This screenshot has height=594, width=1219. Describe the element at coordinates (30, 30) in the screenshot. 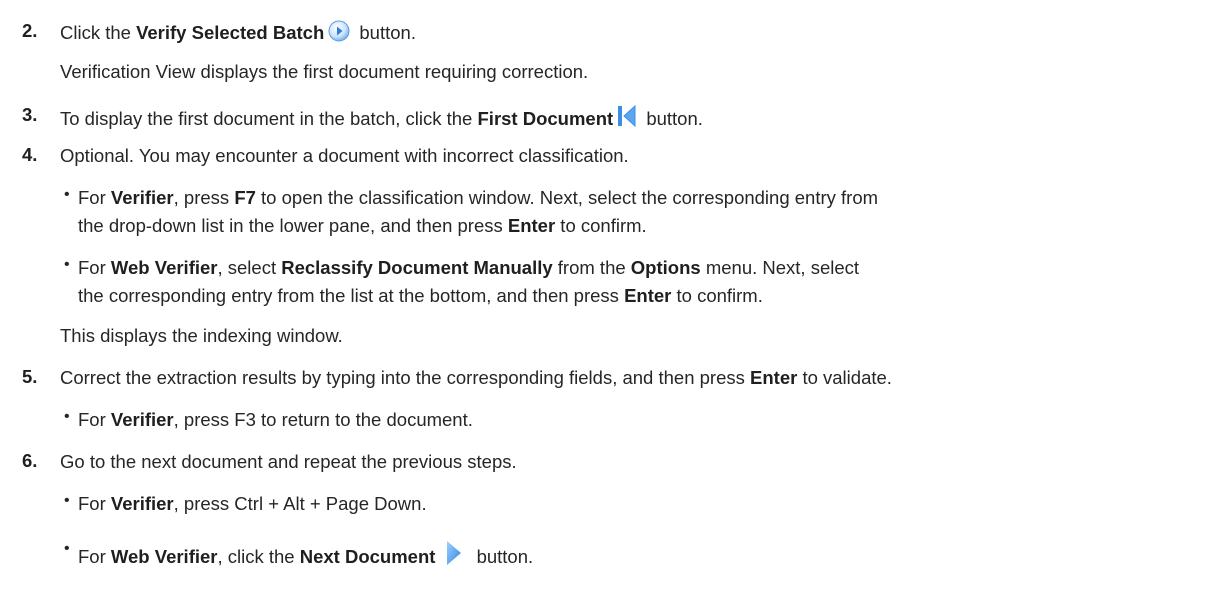

I see `step-2-number: 2.` at that location.